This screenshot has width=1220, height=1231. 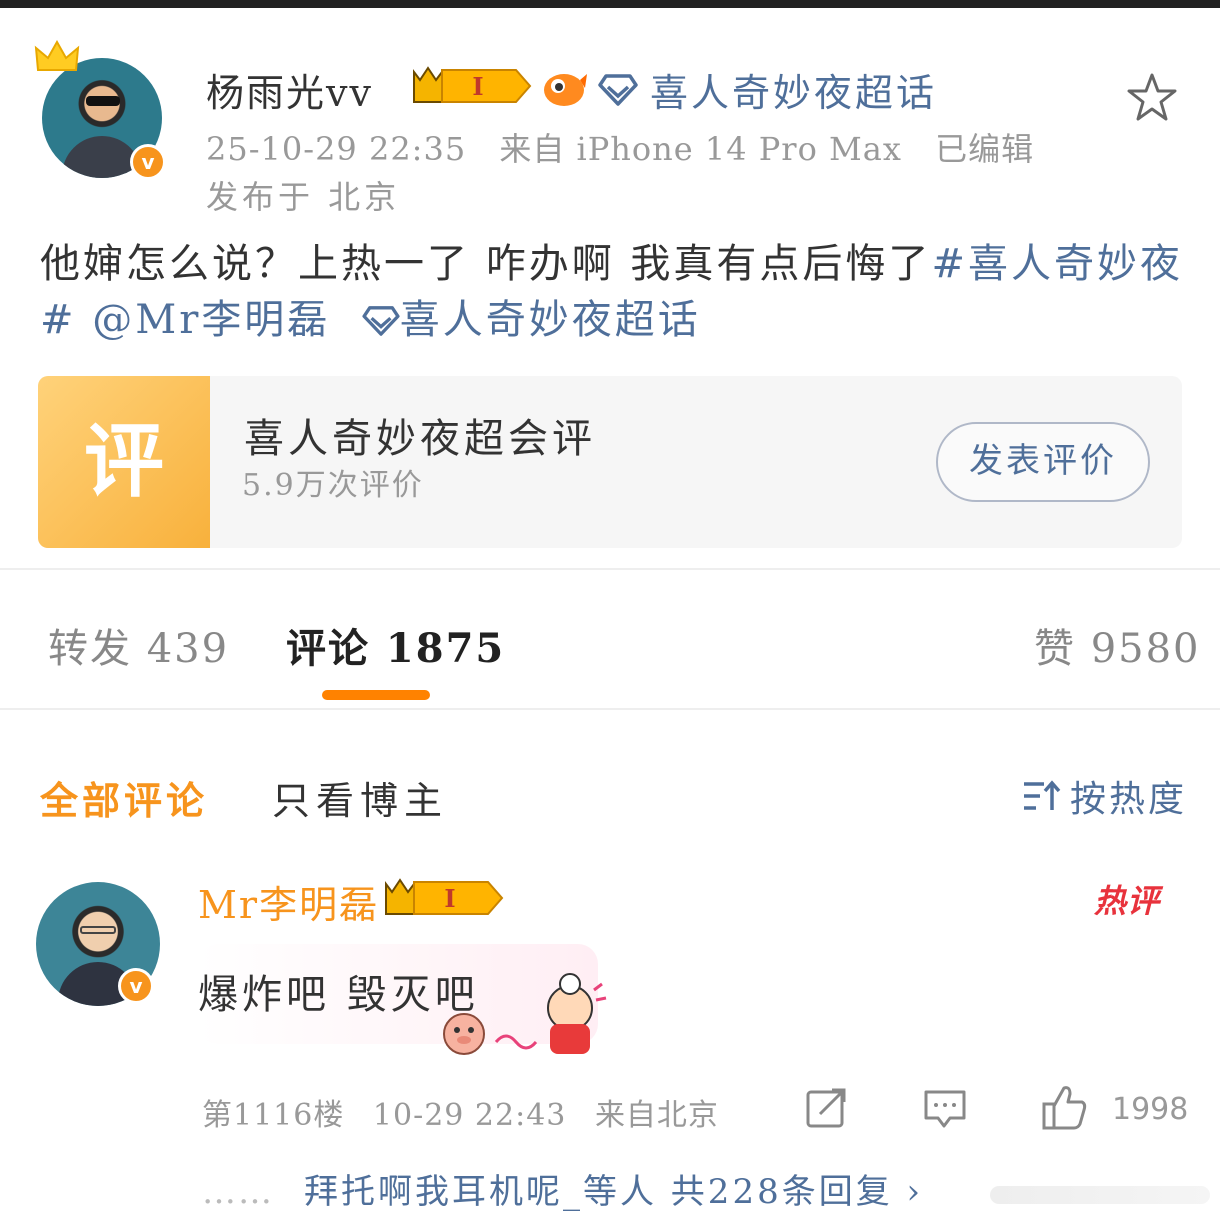 What do you see at coordinates (138, 645) in the screenshot?
I see `tab-repost: 转发 439` at bounding box center [138, 645].